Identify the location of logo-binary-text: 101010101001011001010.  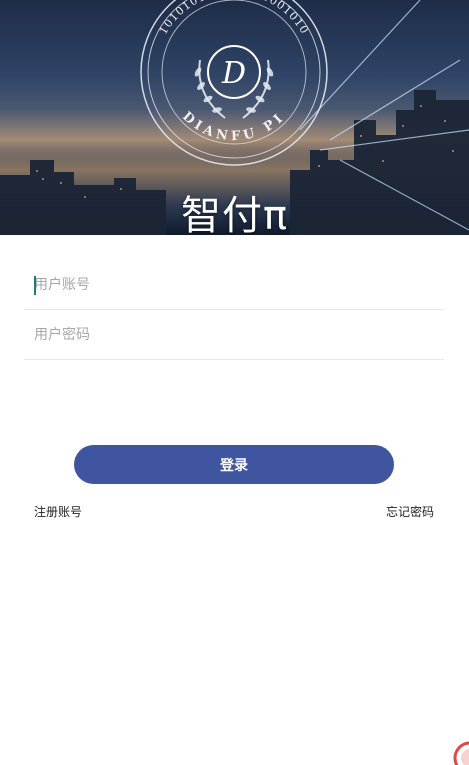
(234, 18).